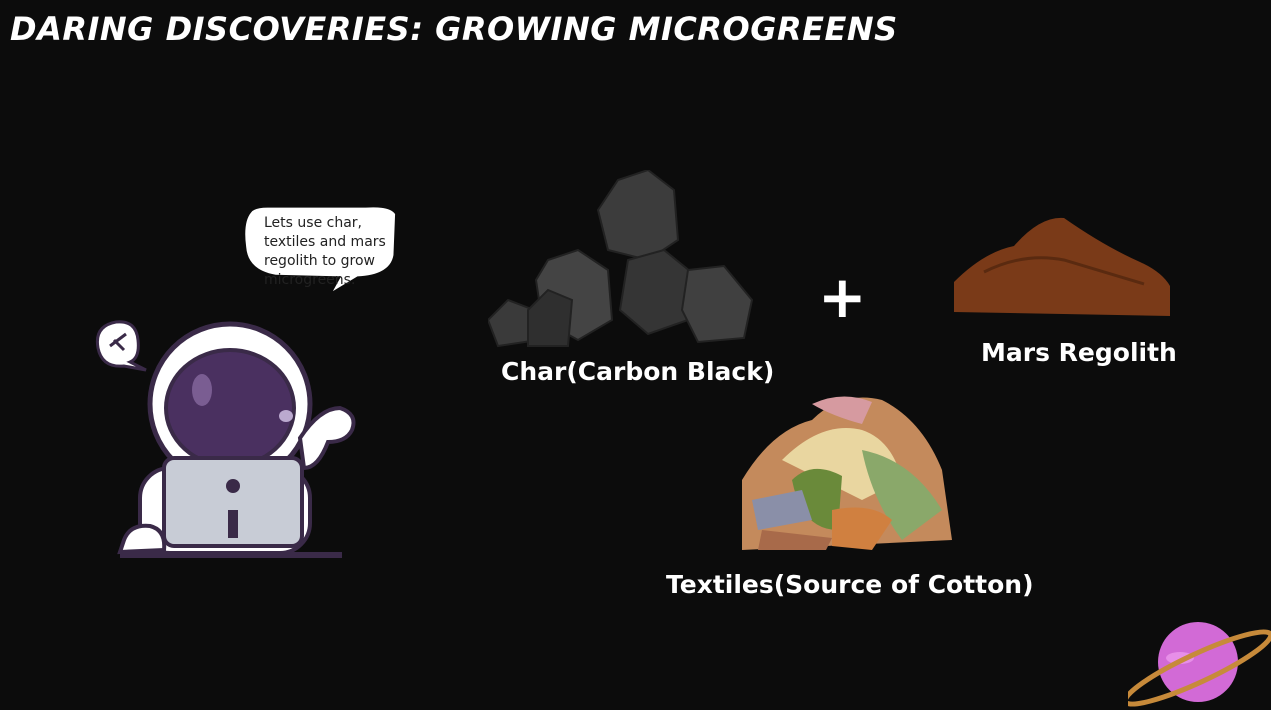  What do you see at coordinates (1062, 266) in the screenshot?
I see `mars-regolith-illustration` at bounding box center [1062, 266].